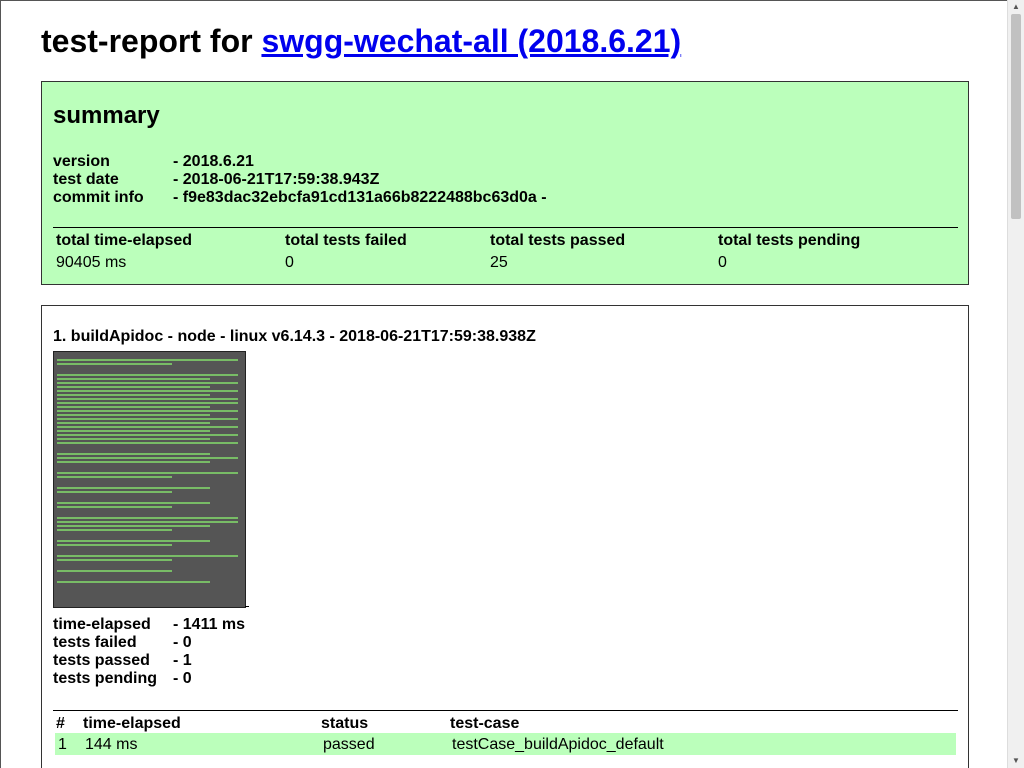  Describe the element at coordinates (1015, 384) in the screenshot. I see `vertical-scrollbar: ▲ ▼` at that location.